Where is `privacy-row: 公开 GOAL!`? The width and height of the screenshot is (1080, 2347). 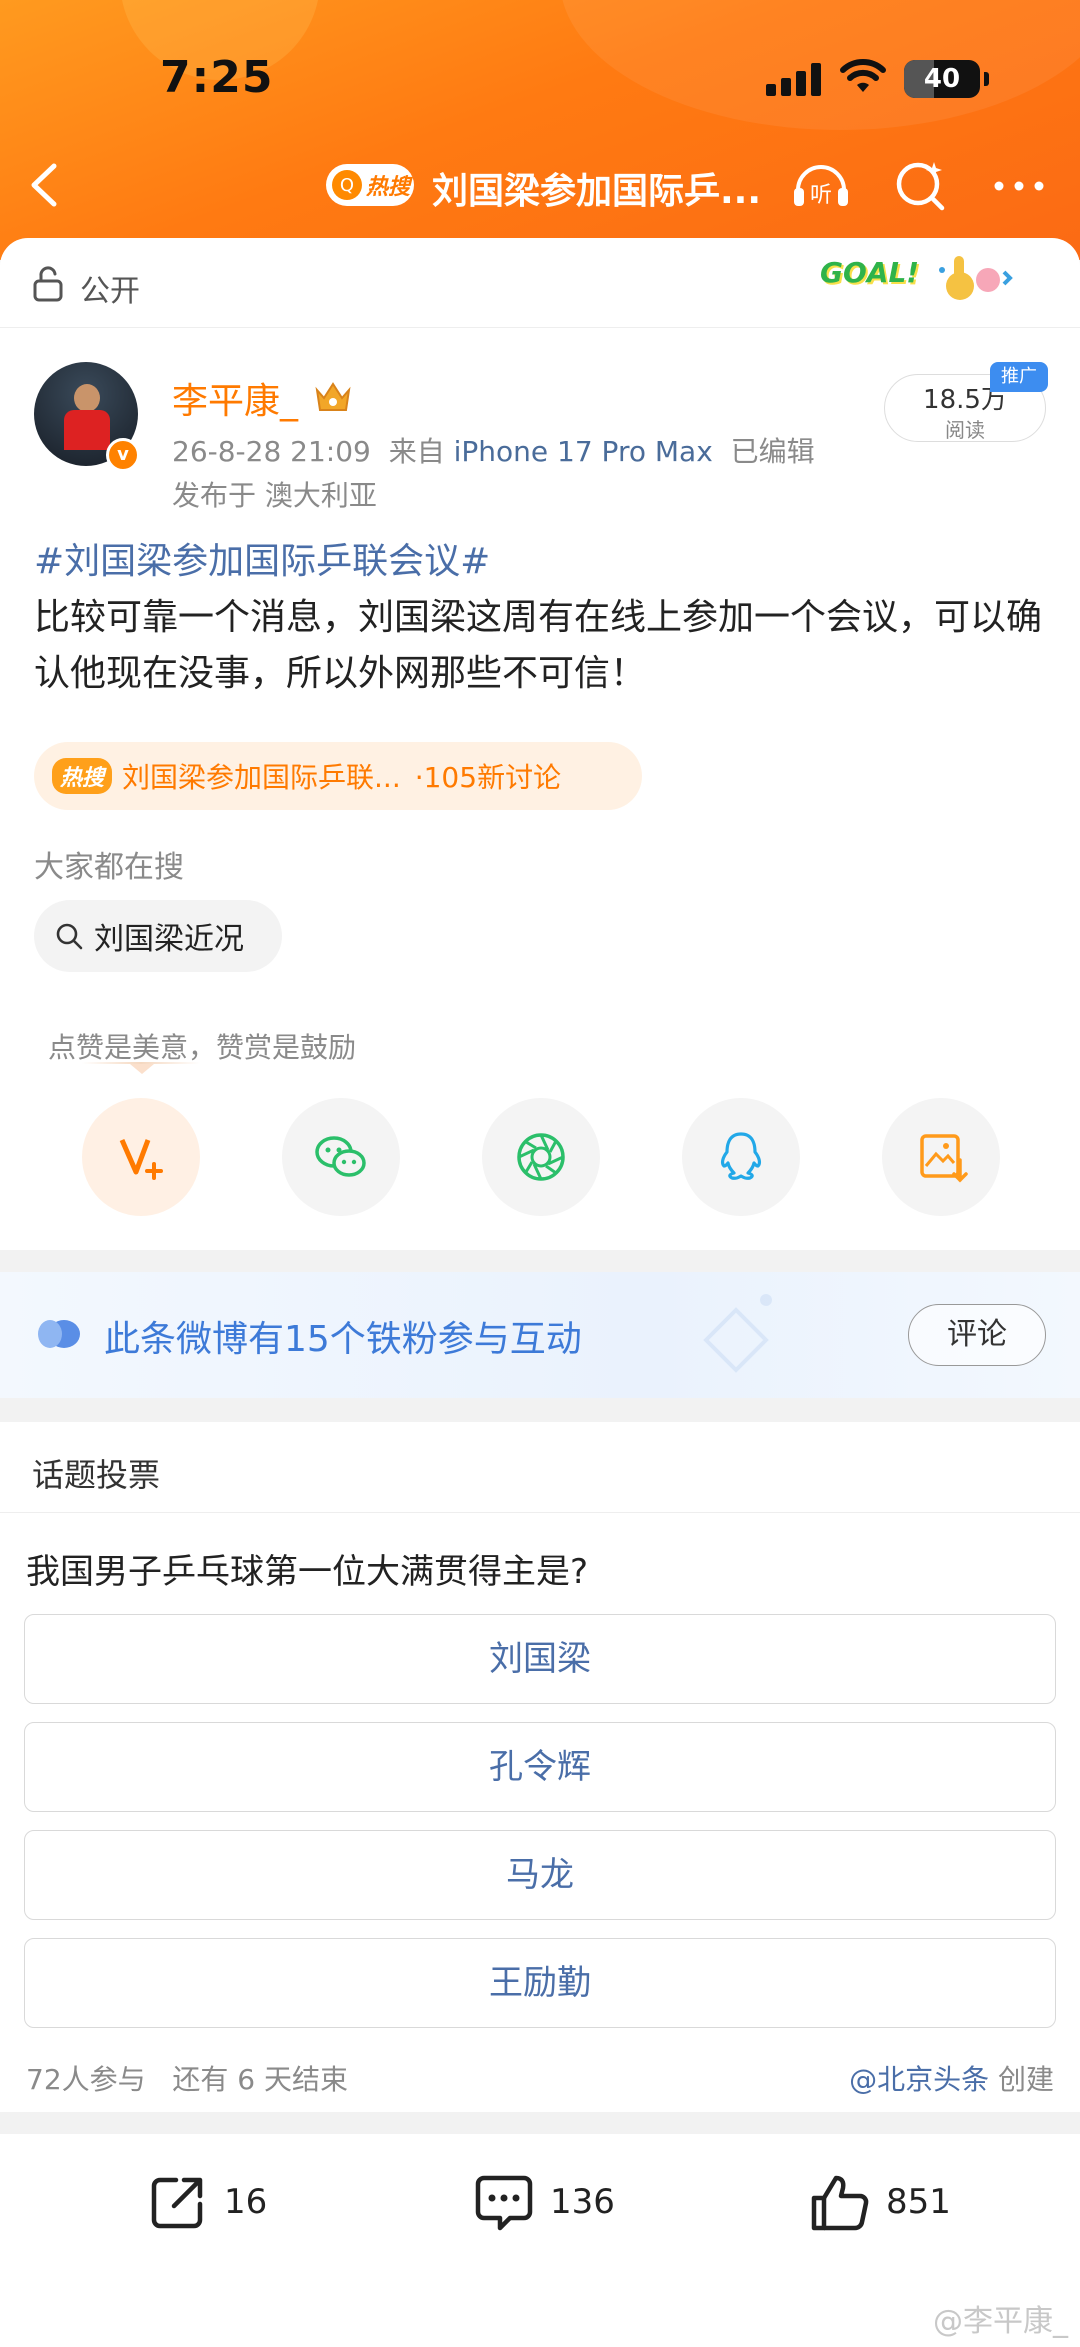 privacy-row: 公开 GOAL! is located at coordinates (540, 283).